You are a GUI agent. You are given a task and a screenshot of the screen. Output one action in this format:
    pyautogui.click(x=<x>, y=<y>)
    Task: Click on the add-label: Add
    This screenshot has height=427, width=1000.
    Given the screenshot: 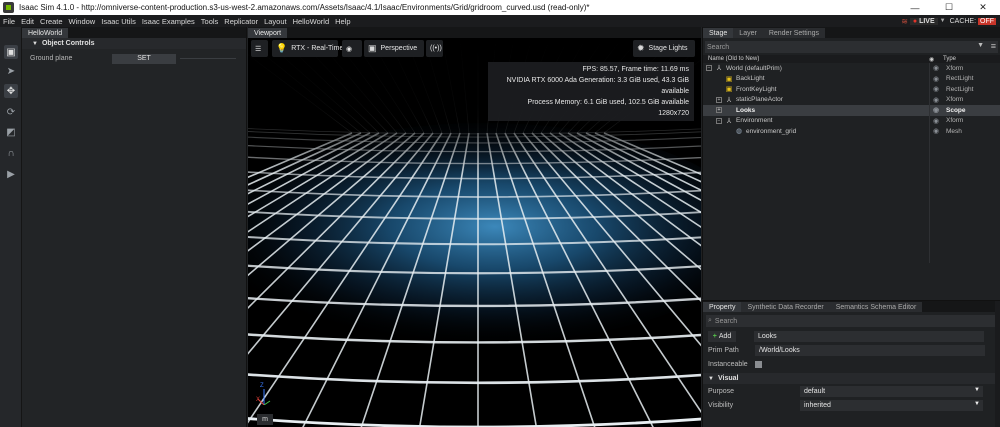 What is the action you would take?
    pyautogui.click(x=725, y=336)
    